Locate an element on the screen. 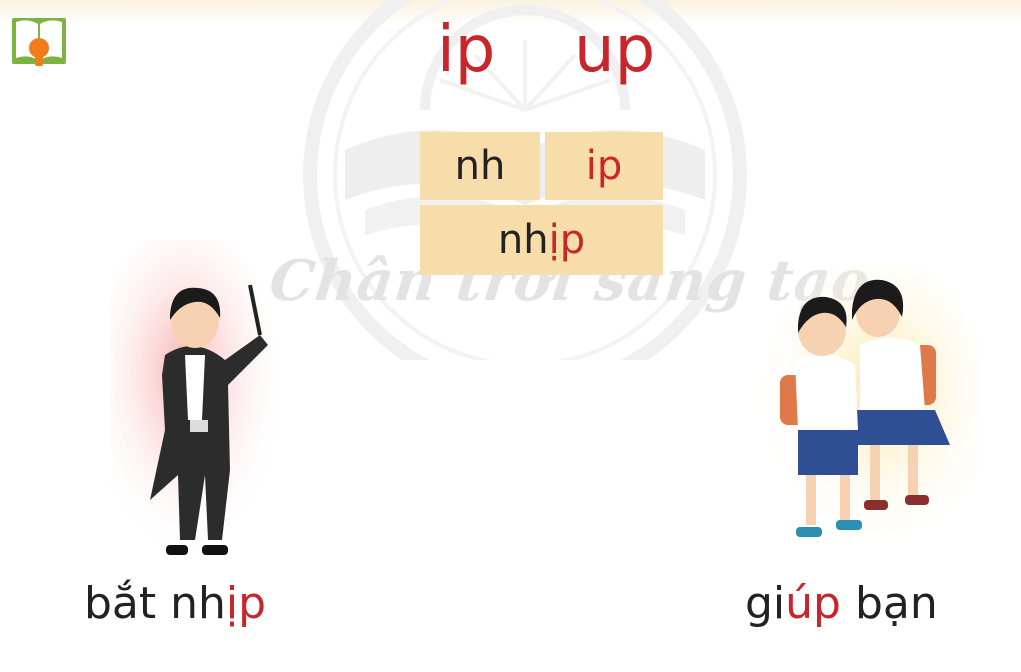  example-word-rhyme: ịp is located at coordinates (246, 603).